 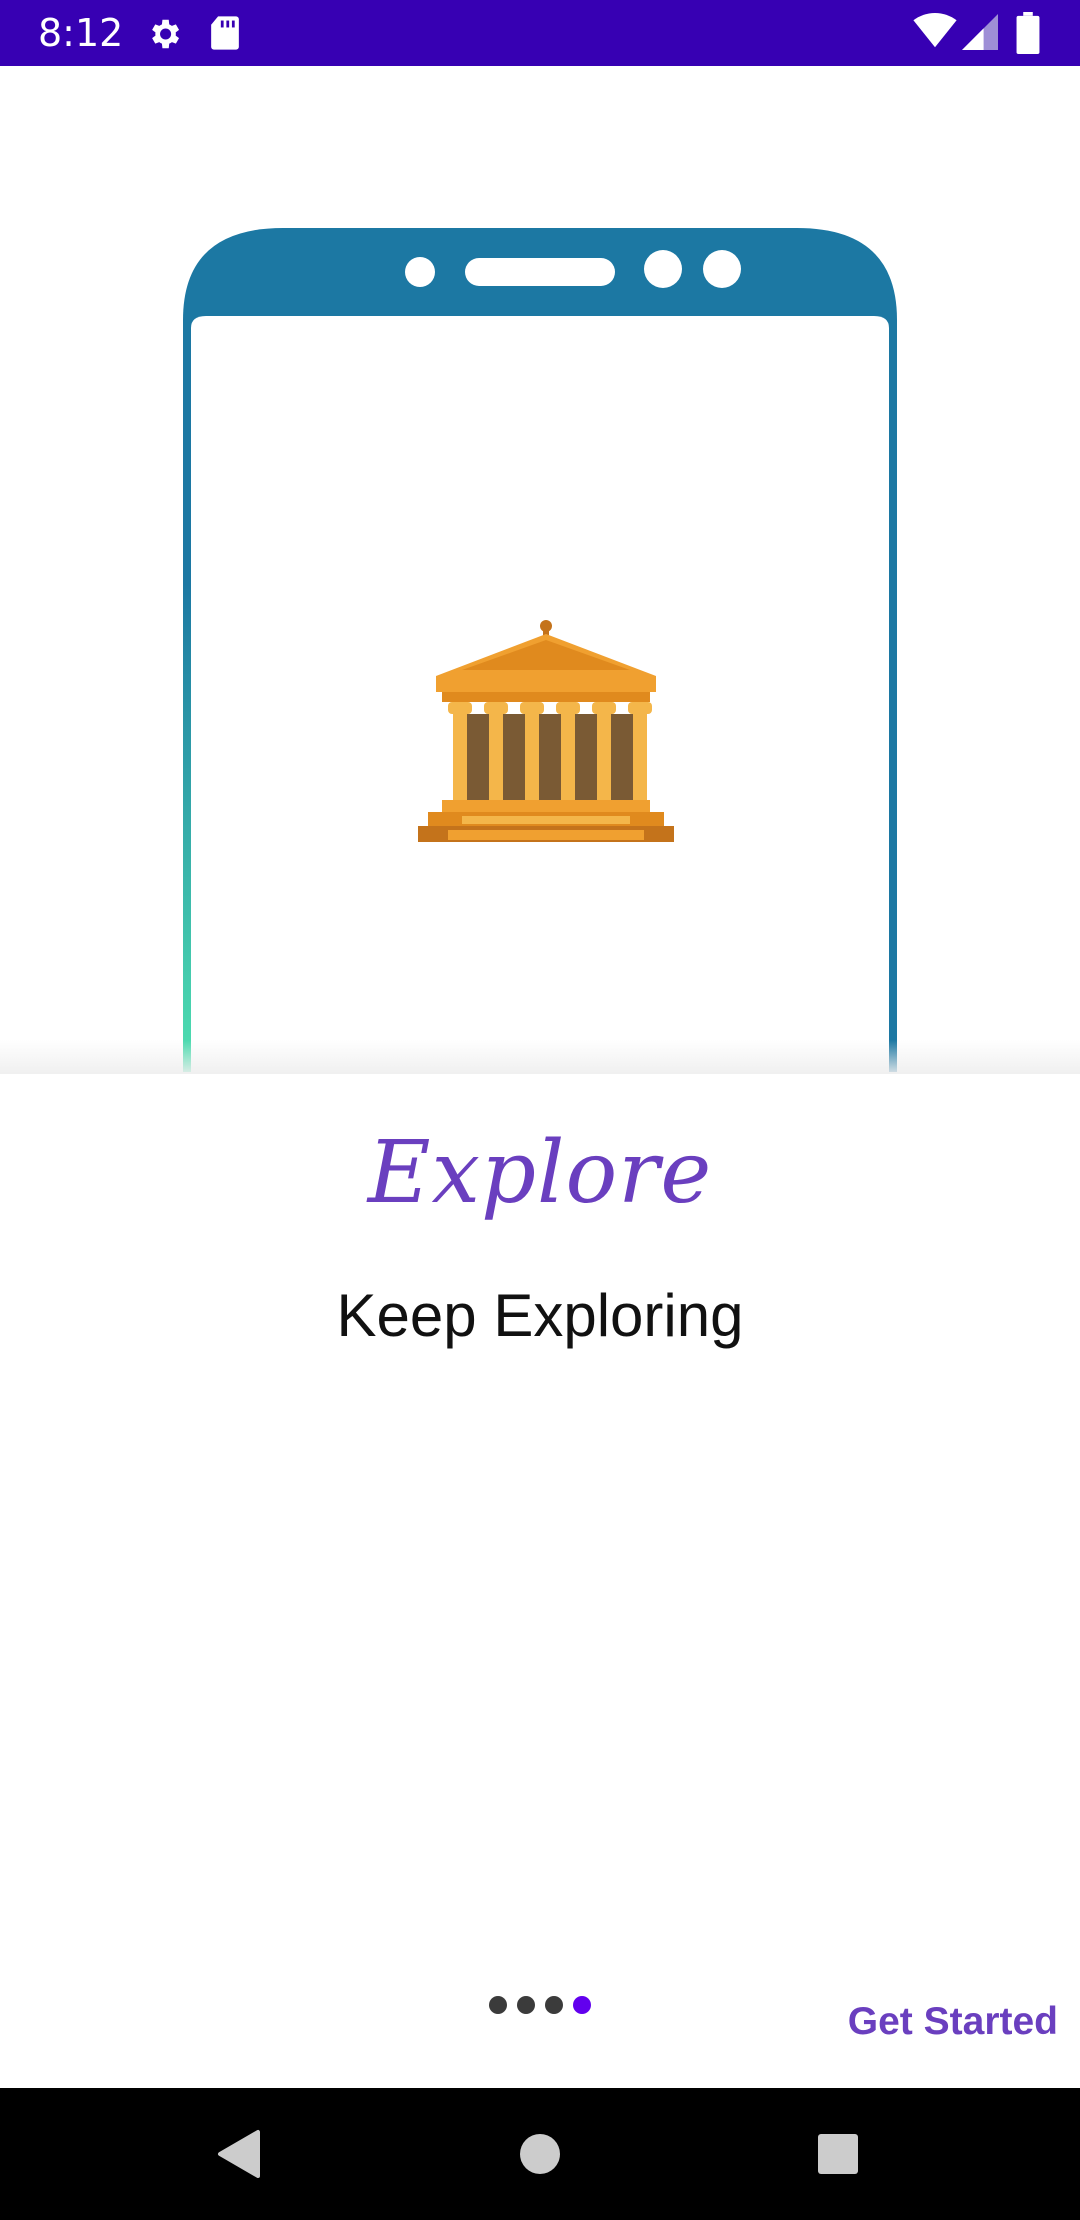 I want to click on get-started-button: Get Started, so click(x=953, y=2022).